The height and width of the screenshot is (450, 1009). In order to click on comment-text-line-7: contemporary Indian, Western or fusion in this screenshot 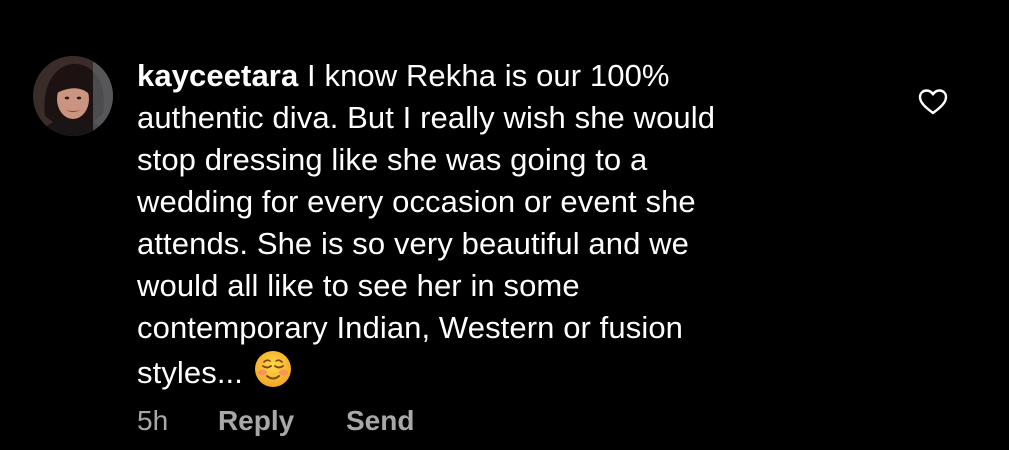, I will do `click(410, 327)`.